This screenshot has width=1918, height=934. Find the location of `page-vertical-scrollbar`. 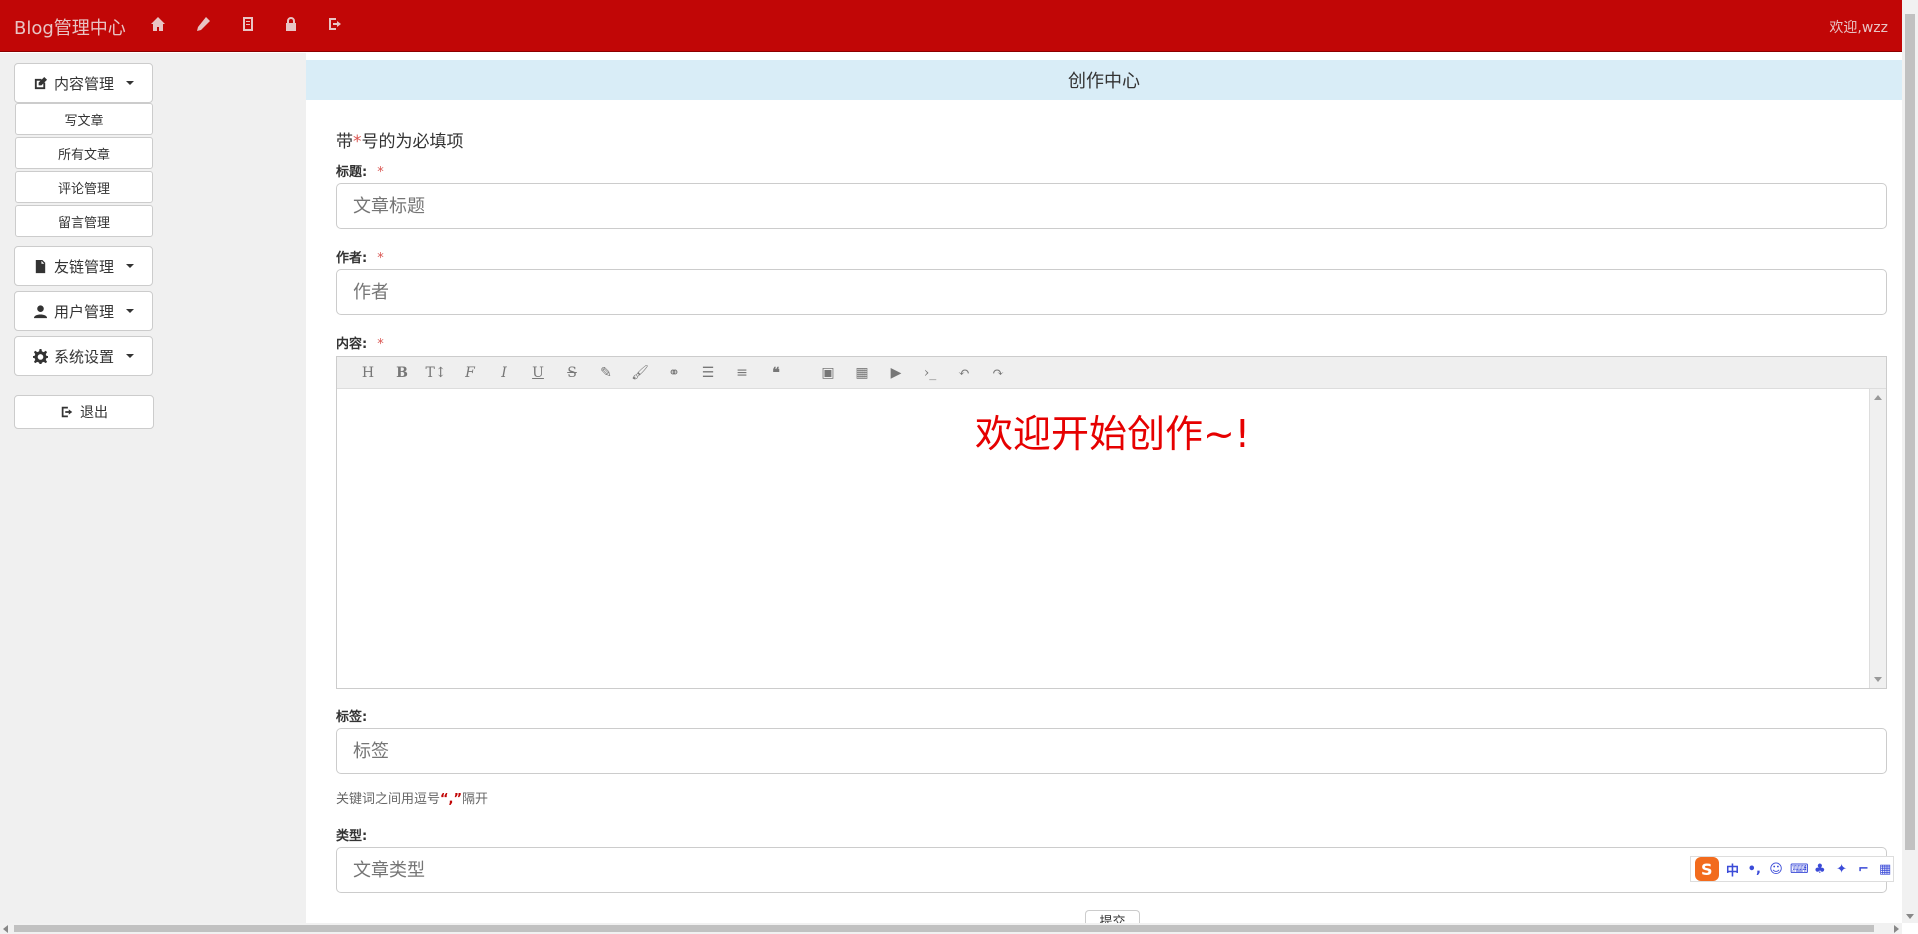

page-vertical-scrollbar is located at coordinates (1910, 461).